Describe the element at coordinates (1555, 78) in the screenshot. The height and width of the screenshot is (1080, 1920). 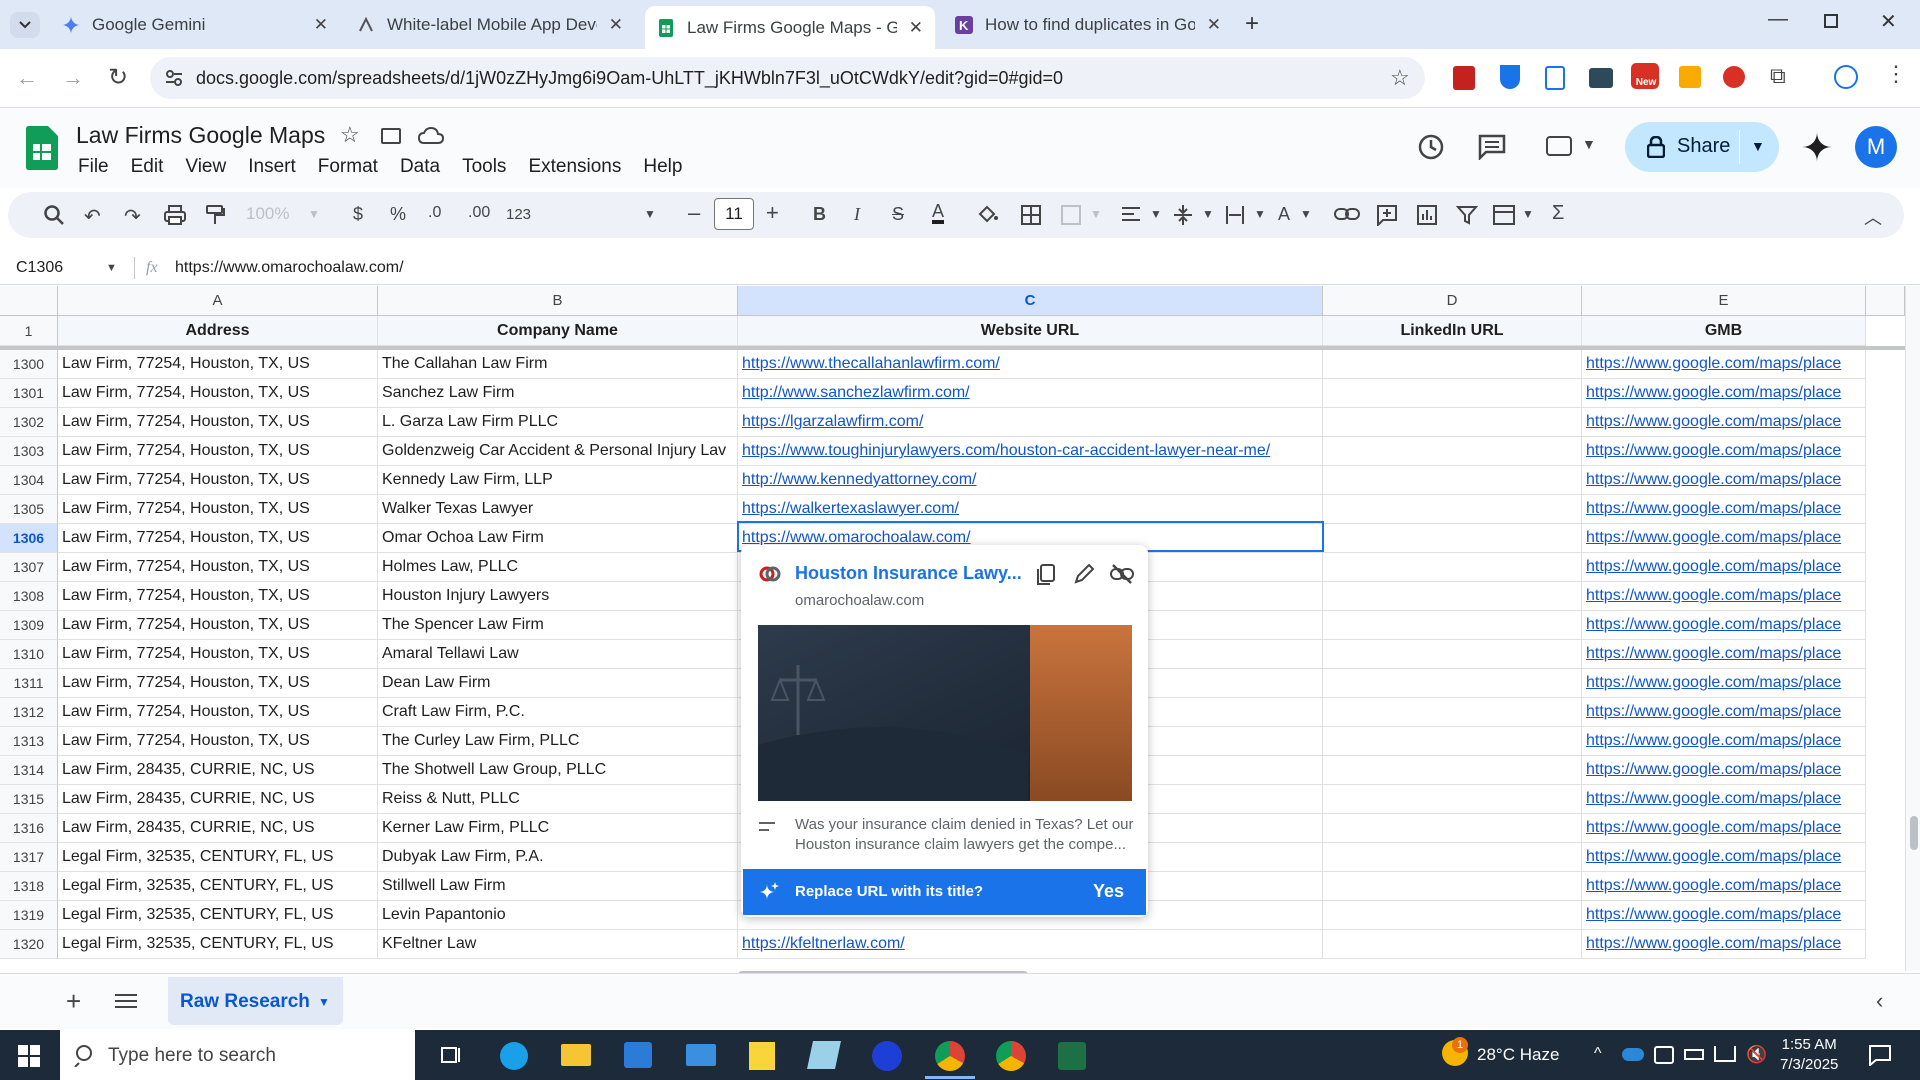
I see `docs-extension-icon` at that location.